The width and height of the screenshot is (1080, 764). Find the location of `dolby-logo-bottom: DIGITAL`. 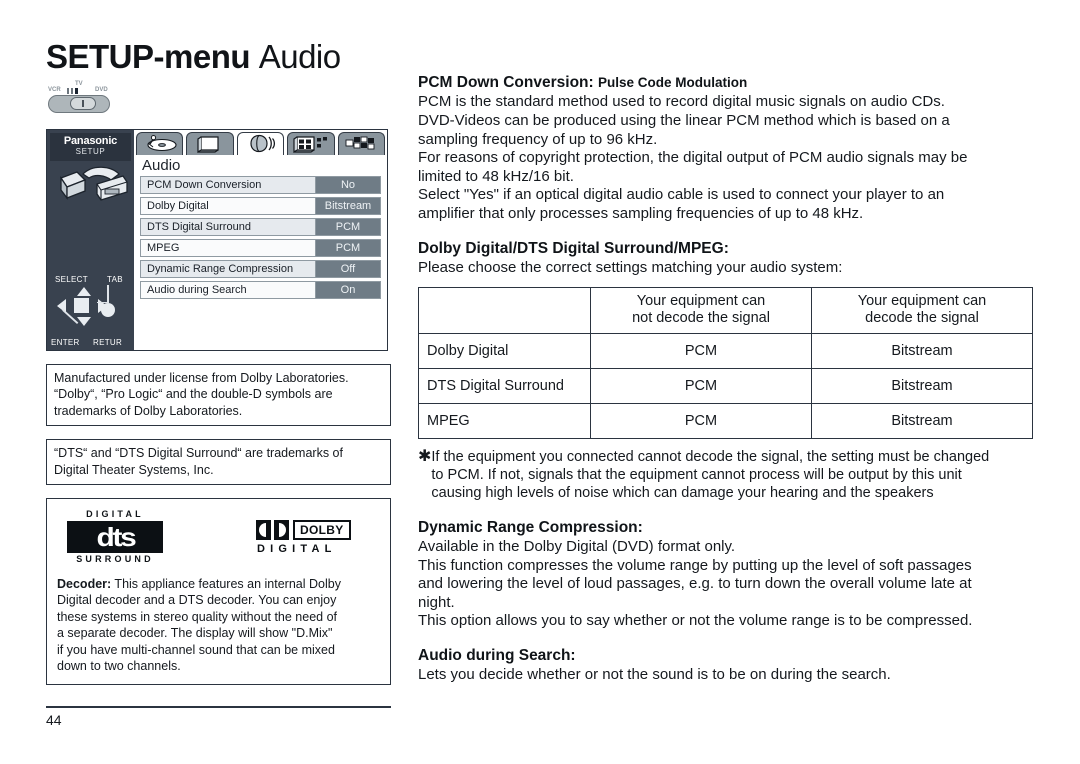

dolby-logo-bottom: DIGITAL is located at coordinates (297, 548).